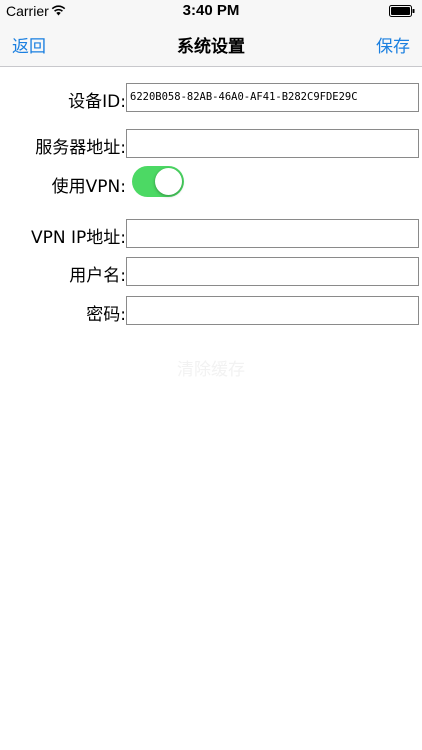 The width and height of the screenshot is (422, 750). I want to click on save-button: 保存, so click(393, 44).